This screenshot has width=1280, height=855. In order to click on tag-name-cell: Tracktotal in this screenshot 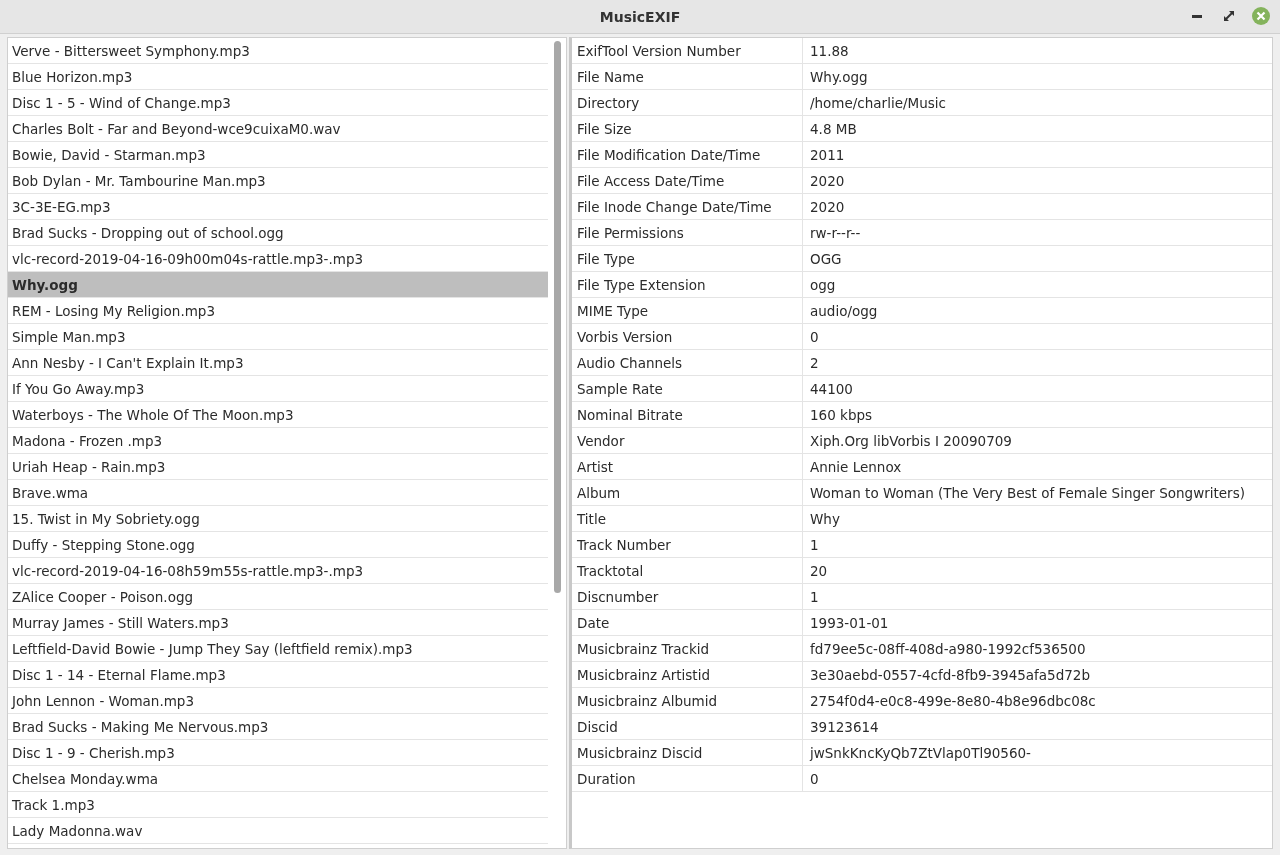, I will do `click(687, 570)`.